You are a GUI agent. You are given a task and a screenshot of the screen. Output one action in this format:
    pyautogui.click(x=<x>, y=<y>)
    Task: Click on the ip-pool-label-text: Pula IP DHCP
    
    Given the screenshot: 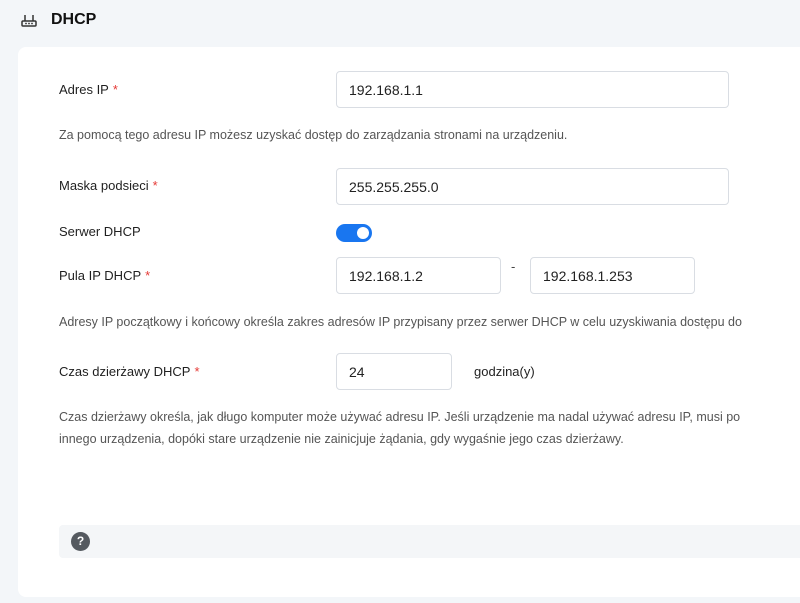 What is the action you would take?
    pyautogui.click(x=100, y=275)
    